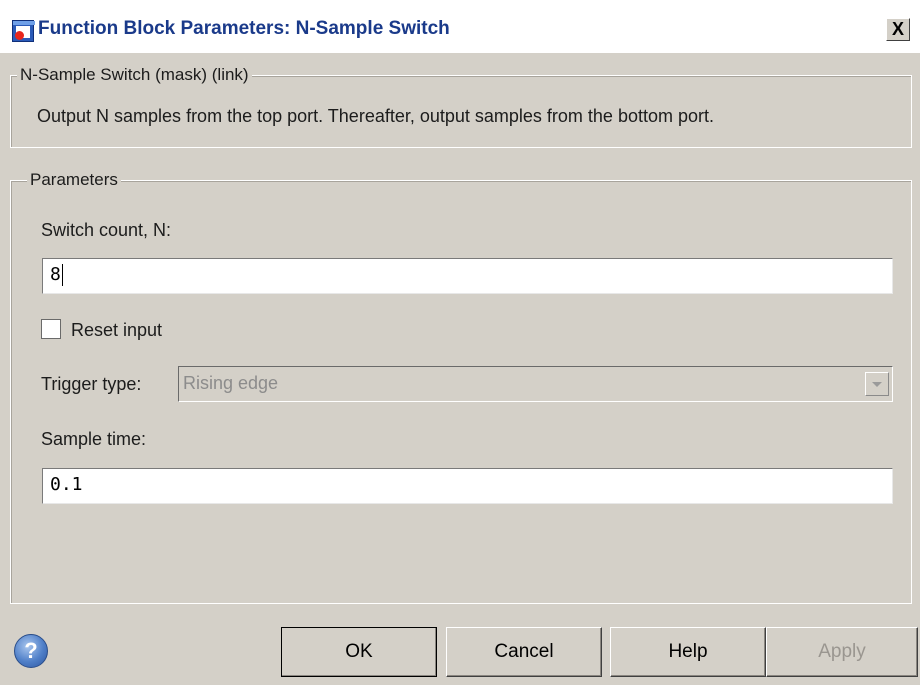 The image size is (920, 685). Describe the element at coordinates (116, 330) in the screenshot. I see `reset-input-label: Reset input` at that location.